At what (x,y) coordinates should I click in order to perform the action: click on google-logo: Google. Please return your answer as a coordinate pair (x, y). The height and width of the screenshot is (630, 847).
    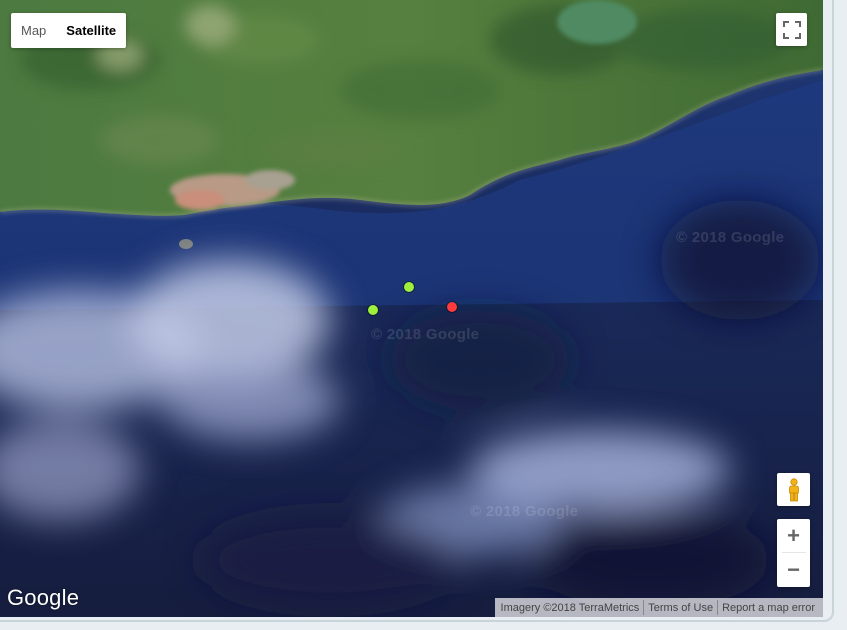
    Looking at the image, I should click on (43, 598).